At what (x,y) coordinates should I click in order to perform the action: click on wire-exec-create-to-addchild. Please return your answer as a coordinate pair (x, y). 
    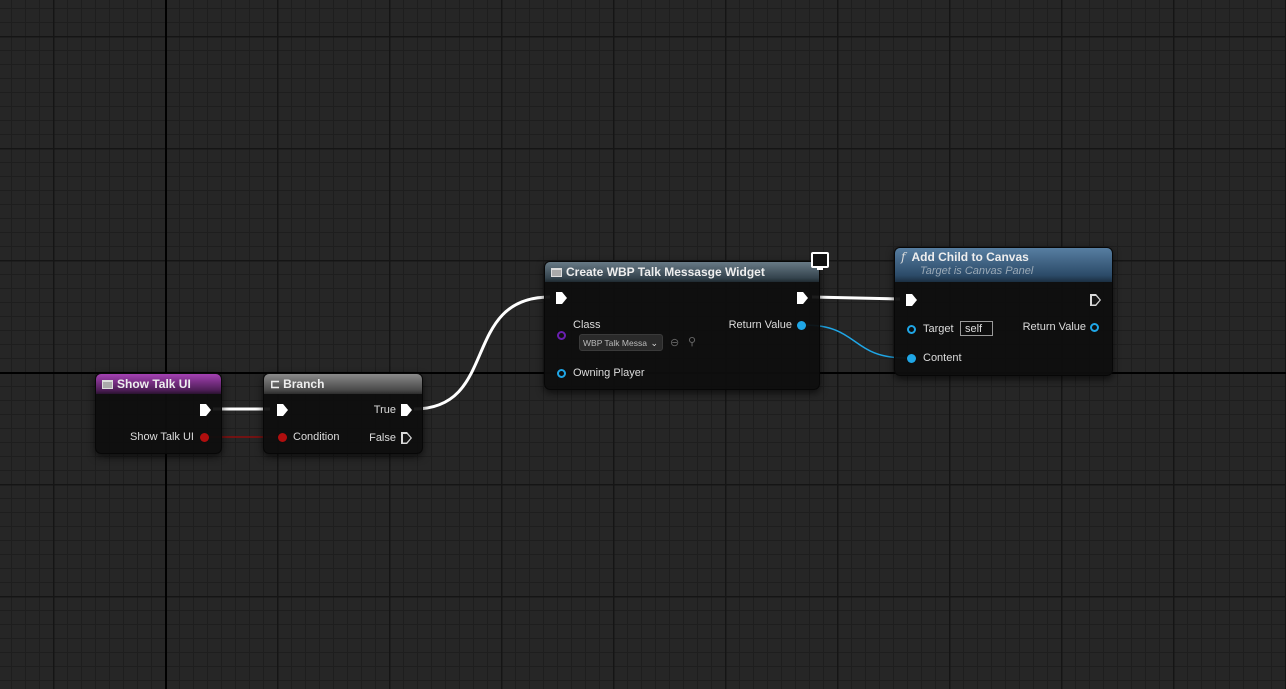
    Looking at the image, I should click on (856, 298).